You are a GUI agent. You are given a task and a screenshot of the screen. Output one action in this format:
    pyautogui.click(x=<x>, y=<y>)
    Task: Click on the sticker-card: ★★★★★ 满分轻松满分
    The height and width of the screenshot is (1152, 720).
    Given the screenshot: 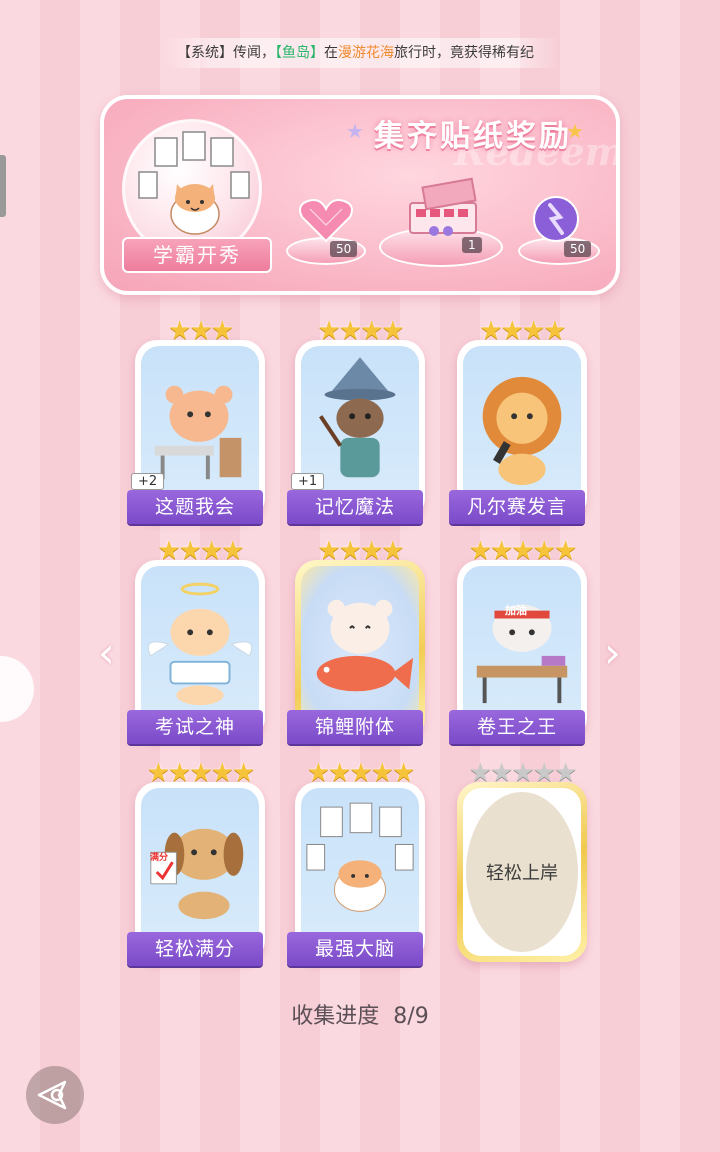 What is the action you would take?
    pyautogui.click(x=196, y=863)
    